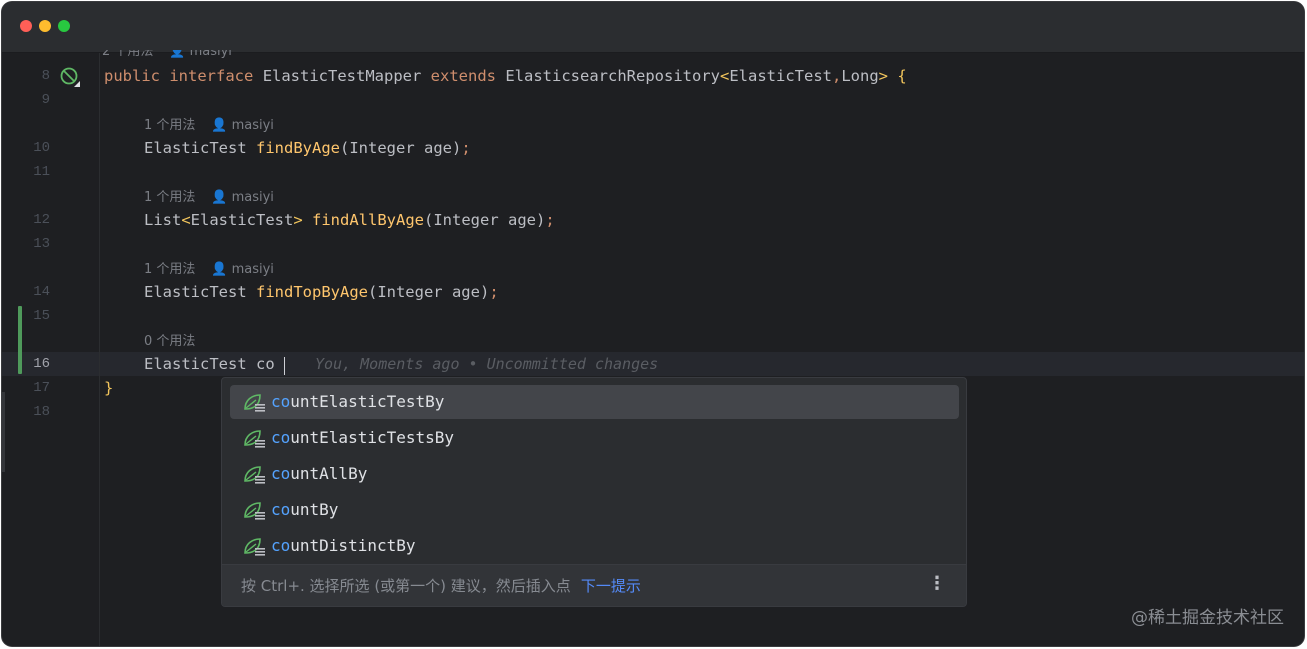  Describe the element at coordinates (860, 76) in the screenshot. I see `type-arg: Long` at that location.